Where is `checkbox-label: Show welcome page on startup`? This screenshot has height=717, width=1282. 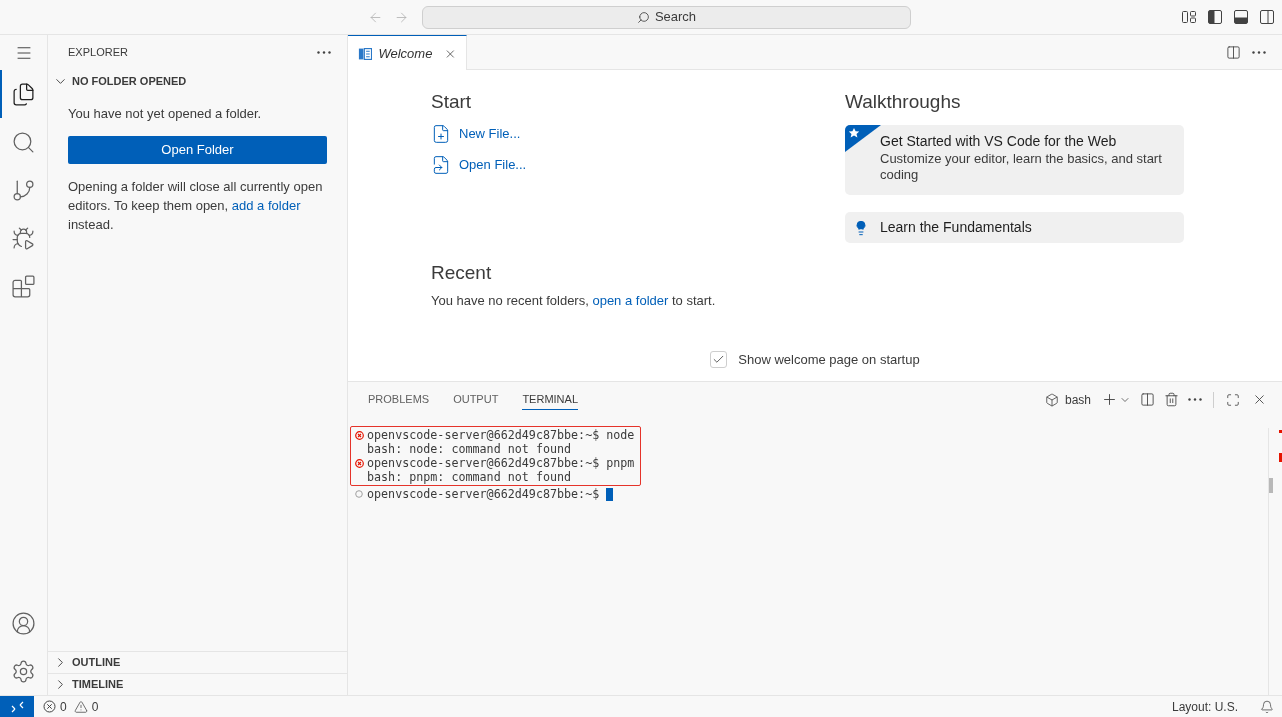 checkbox-label: Show welcome page on startup is located at coordinates (829, 359).